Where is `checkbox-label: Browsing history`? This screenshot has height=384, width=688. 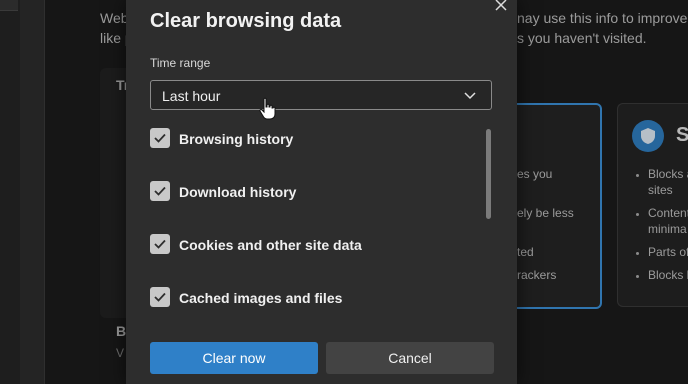 checkbox-label: Browsing history is located at coordinates (236, 139).